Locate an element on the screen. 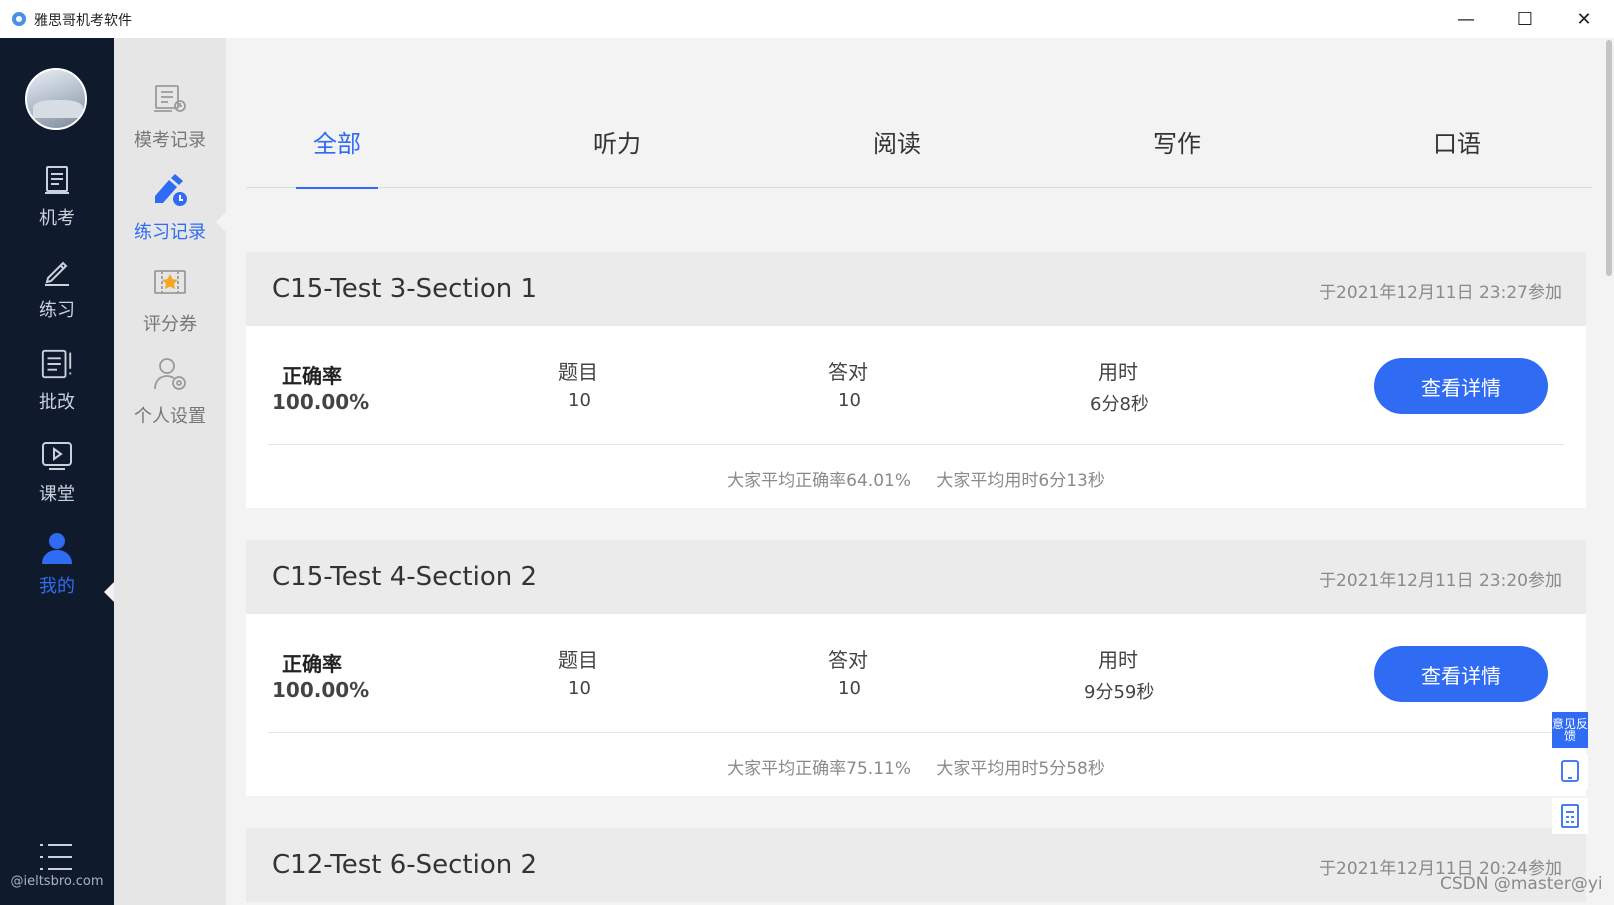 This screenshot has height=905, width=1614. tablet-icon is located at coordinates (1570, 772).